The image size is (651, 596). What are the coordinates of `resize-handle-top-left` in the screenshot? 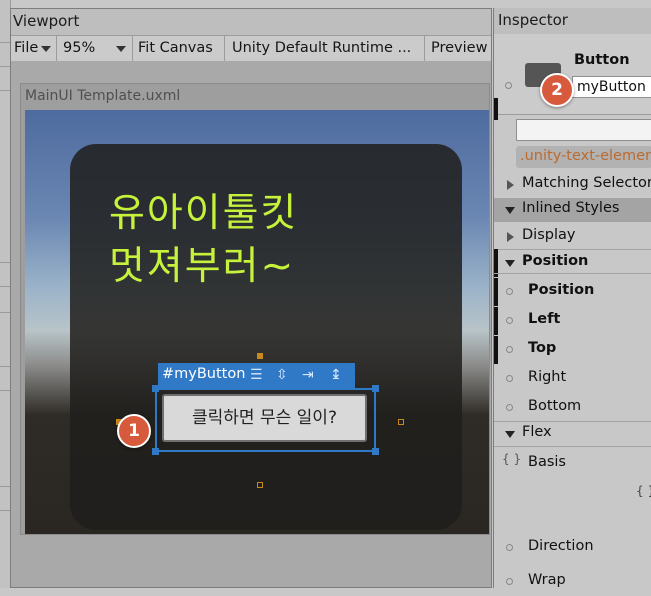 It's located at (155, 388).